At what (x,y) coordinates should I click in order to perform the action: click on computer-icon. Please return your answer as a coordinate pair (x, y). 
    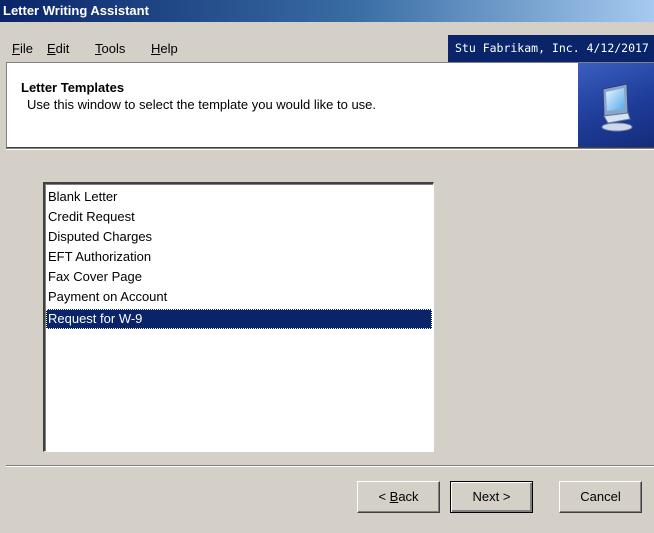
    Looking at the image, I should click on (617, 107).